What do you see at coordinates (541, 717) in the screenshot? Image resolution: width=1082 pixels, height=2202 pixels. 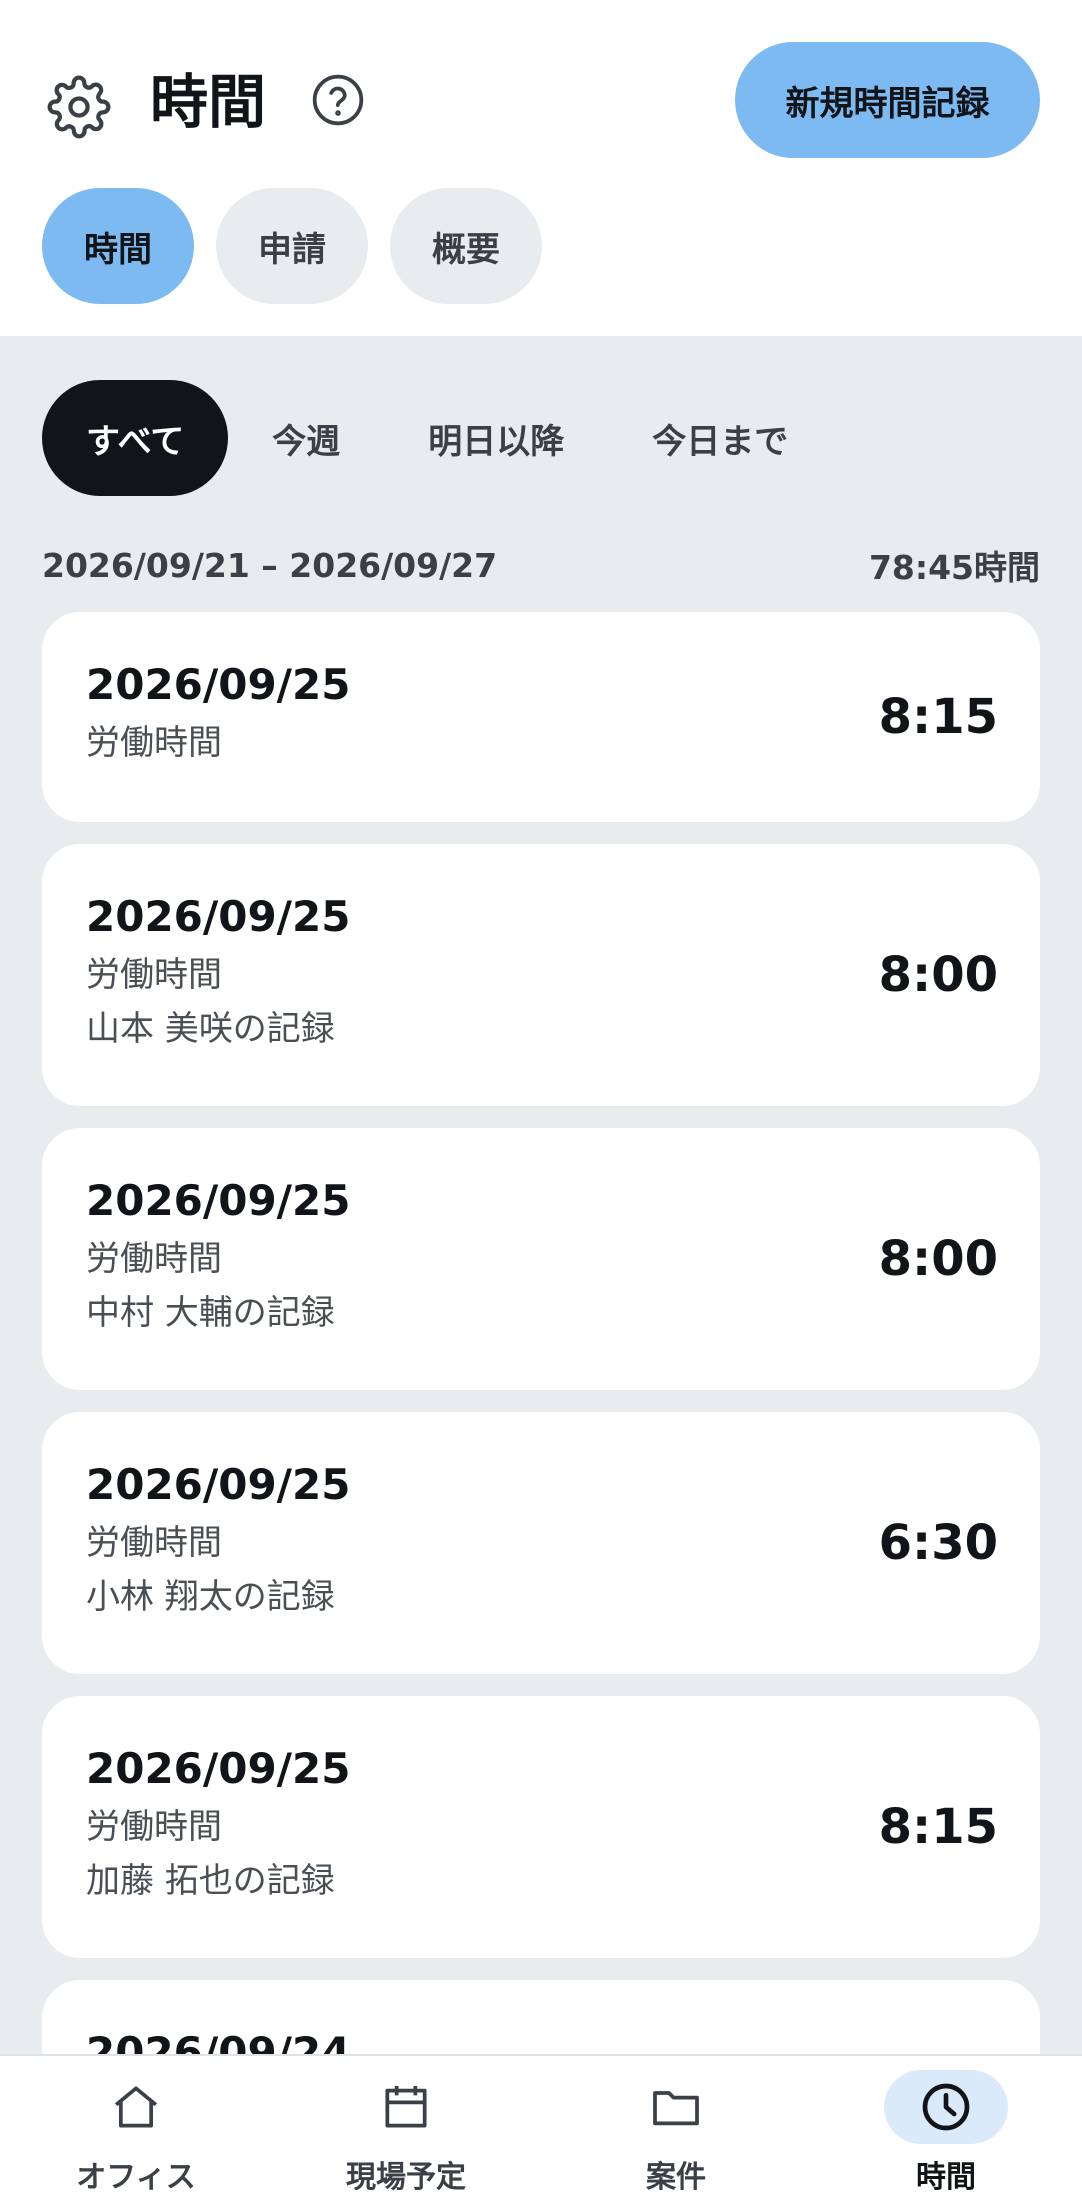 I see `time-entry-card: 2026/09/25 労働時間 8:15` at bounding box center [541, 717].